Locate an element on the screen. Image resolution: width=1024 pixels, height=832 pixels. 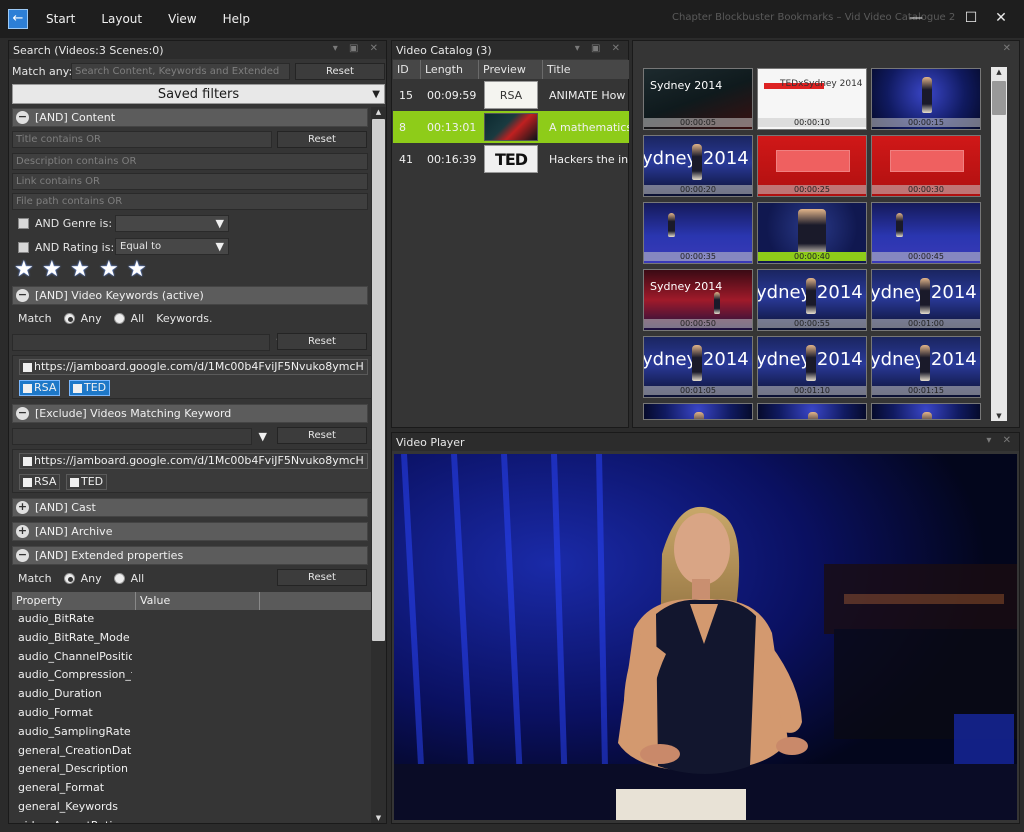
panel-close-icon: ✕ is located at coordinates (1009, 48).